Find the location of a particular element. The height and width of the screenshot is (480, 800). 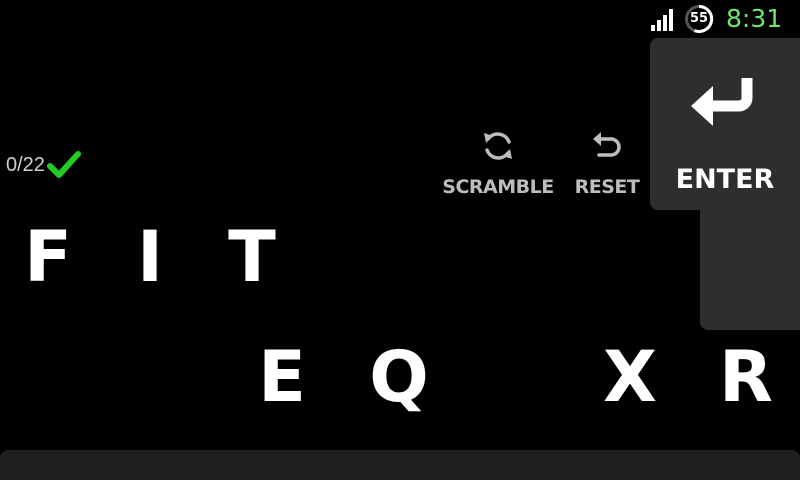

reset-label: RESET is located at coordinates (607, 187).